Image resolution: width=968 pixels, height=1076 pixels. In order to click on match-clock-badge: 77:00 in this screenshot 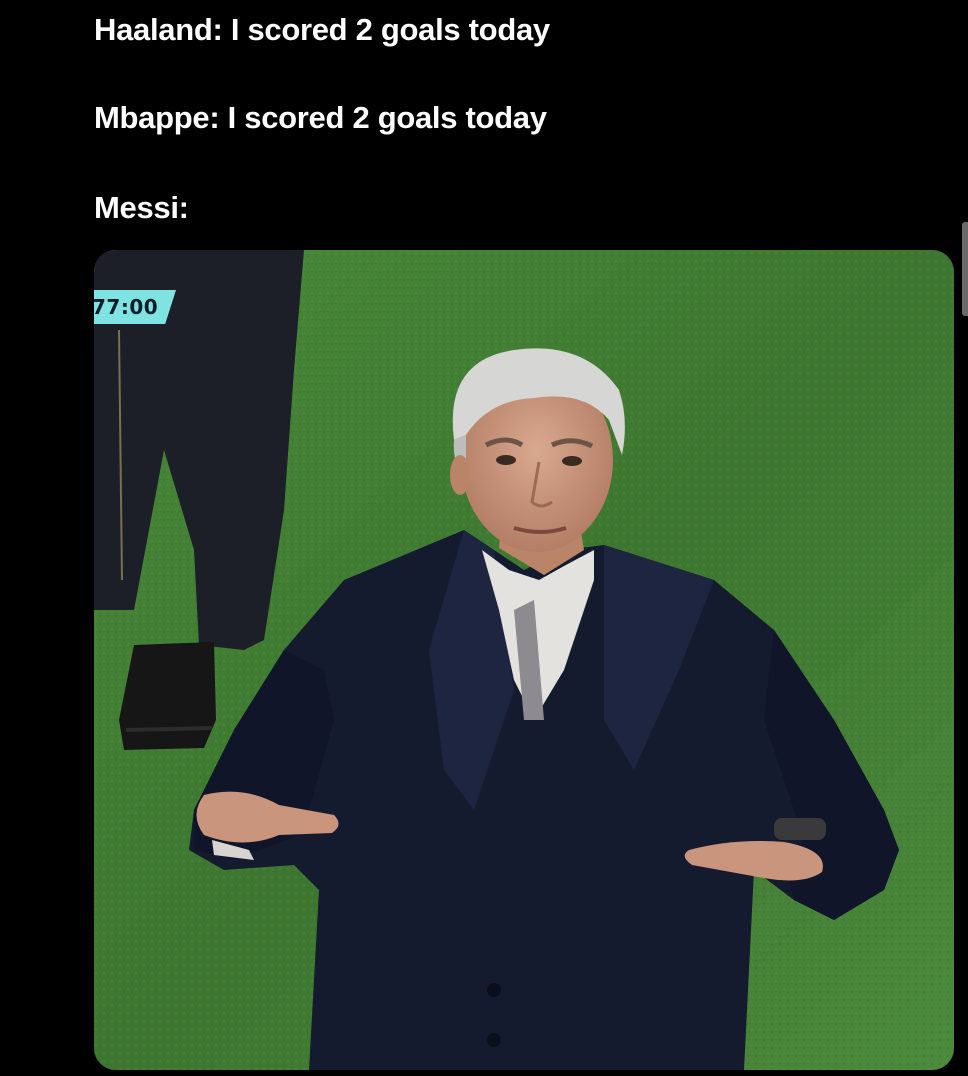, I will do `click(135, 307)`.